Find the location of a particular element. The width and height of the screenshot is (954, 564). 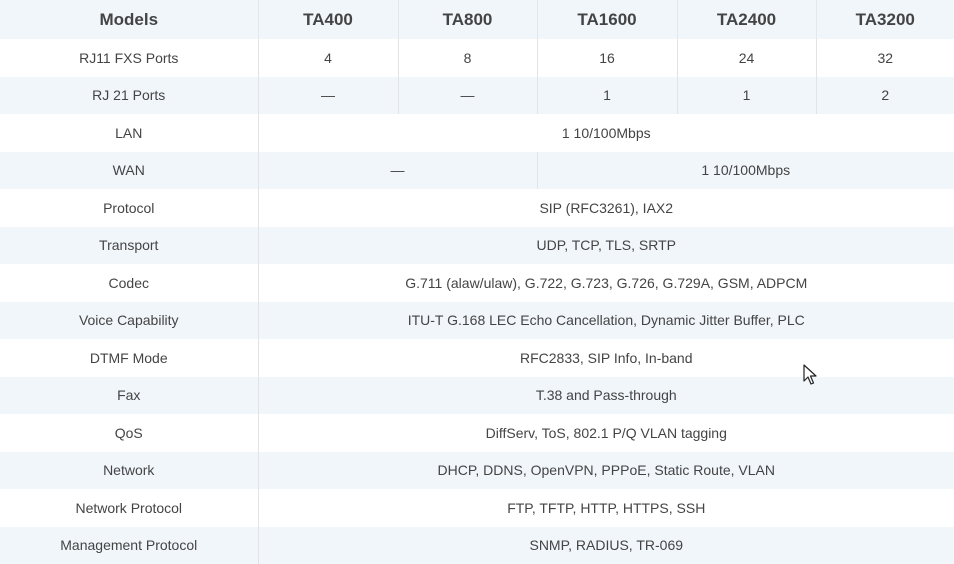

row-label-network: Network is located at coordinates (129, 470).